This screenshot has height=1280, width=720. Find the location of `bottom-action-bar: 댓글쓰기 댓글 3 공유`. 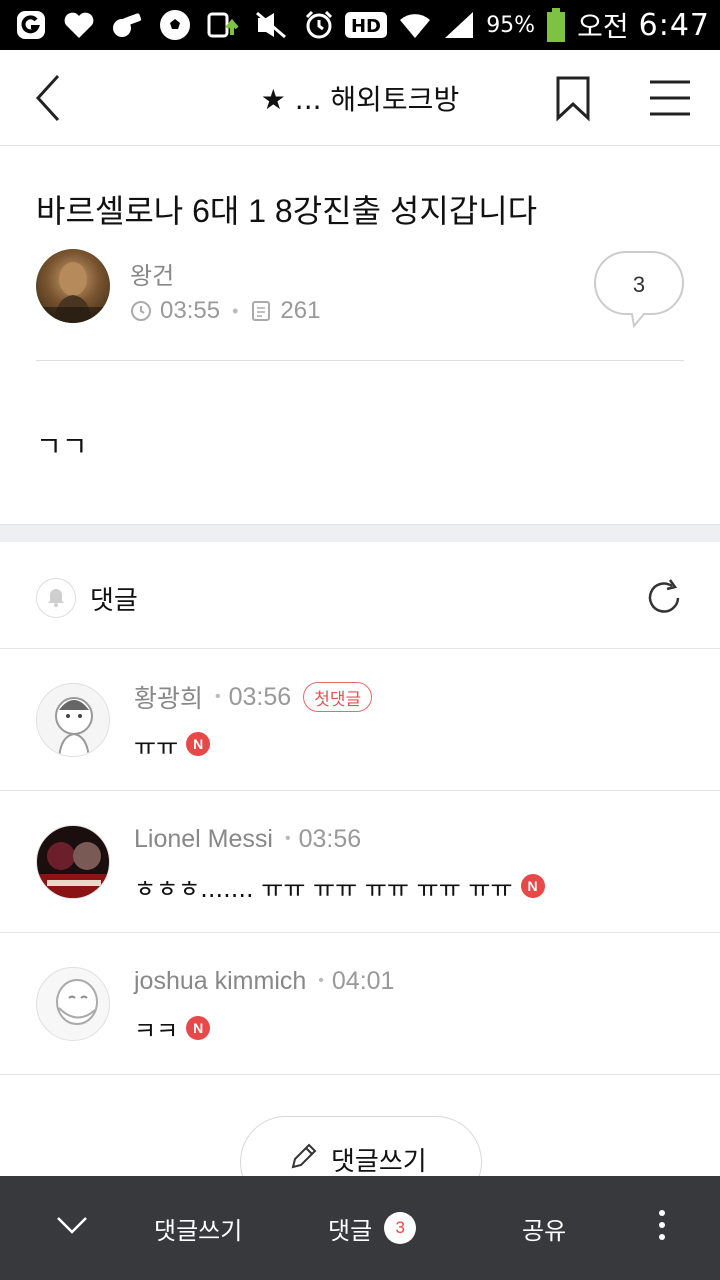

bottom-action-bar: 댓글쓰기 댓글 3 공유 is located at coordinates (360, 1228).